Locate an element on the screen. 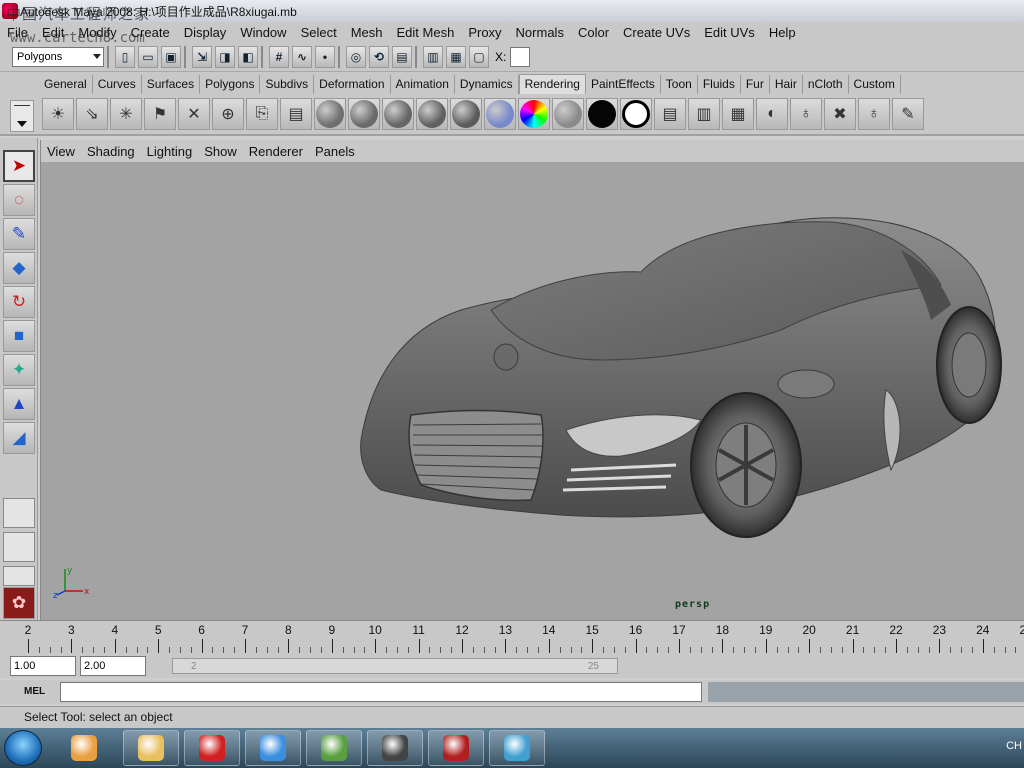 The height and width of the screenshot is (768, 1024). menu-select: Select is located at coordinates (319, 32).